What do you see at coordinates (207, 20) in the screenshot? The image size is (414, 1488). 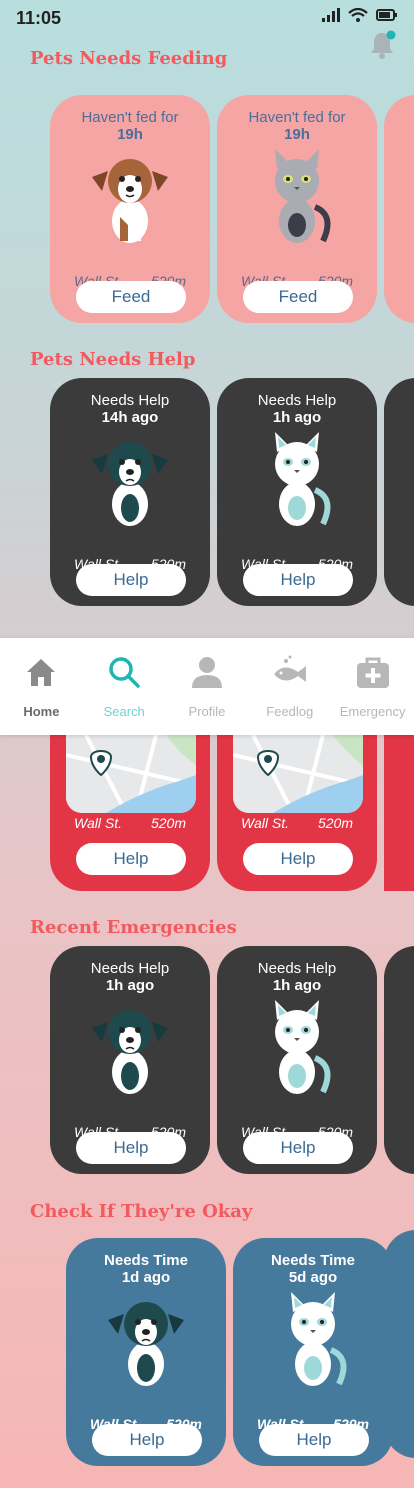 I see `status-bar: 11:05` at bounding box center [207, 20].